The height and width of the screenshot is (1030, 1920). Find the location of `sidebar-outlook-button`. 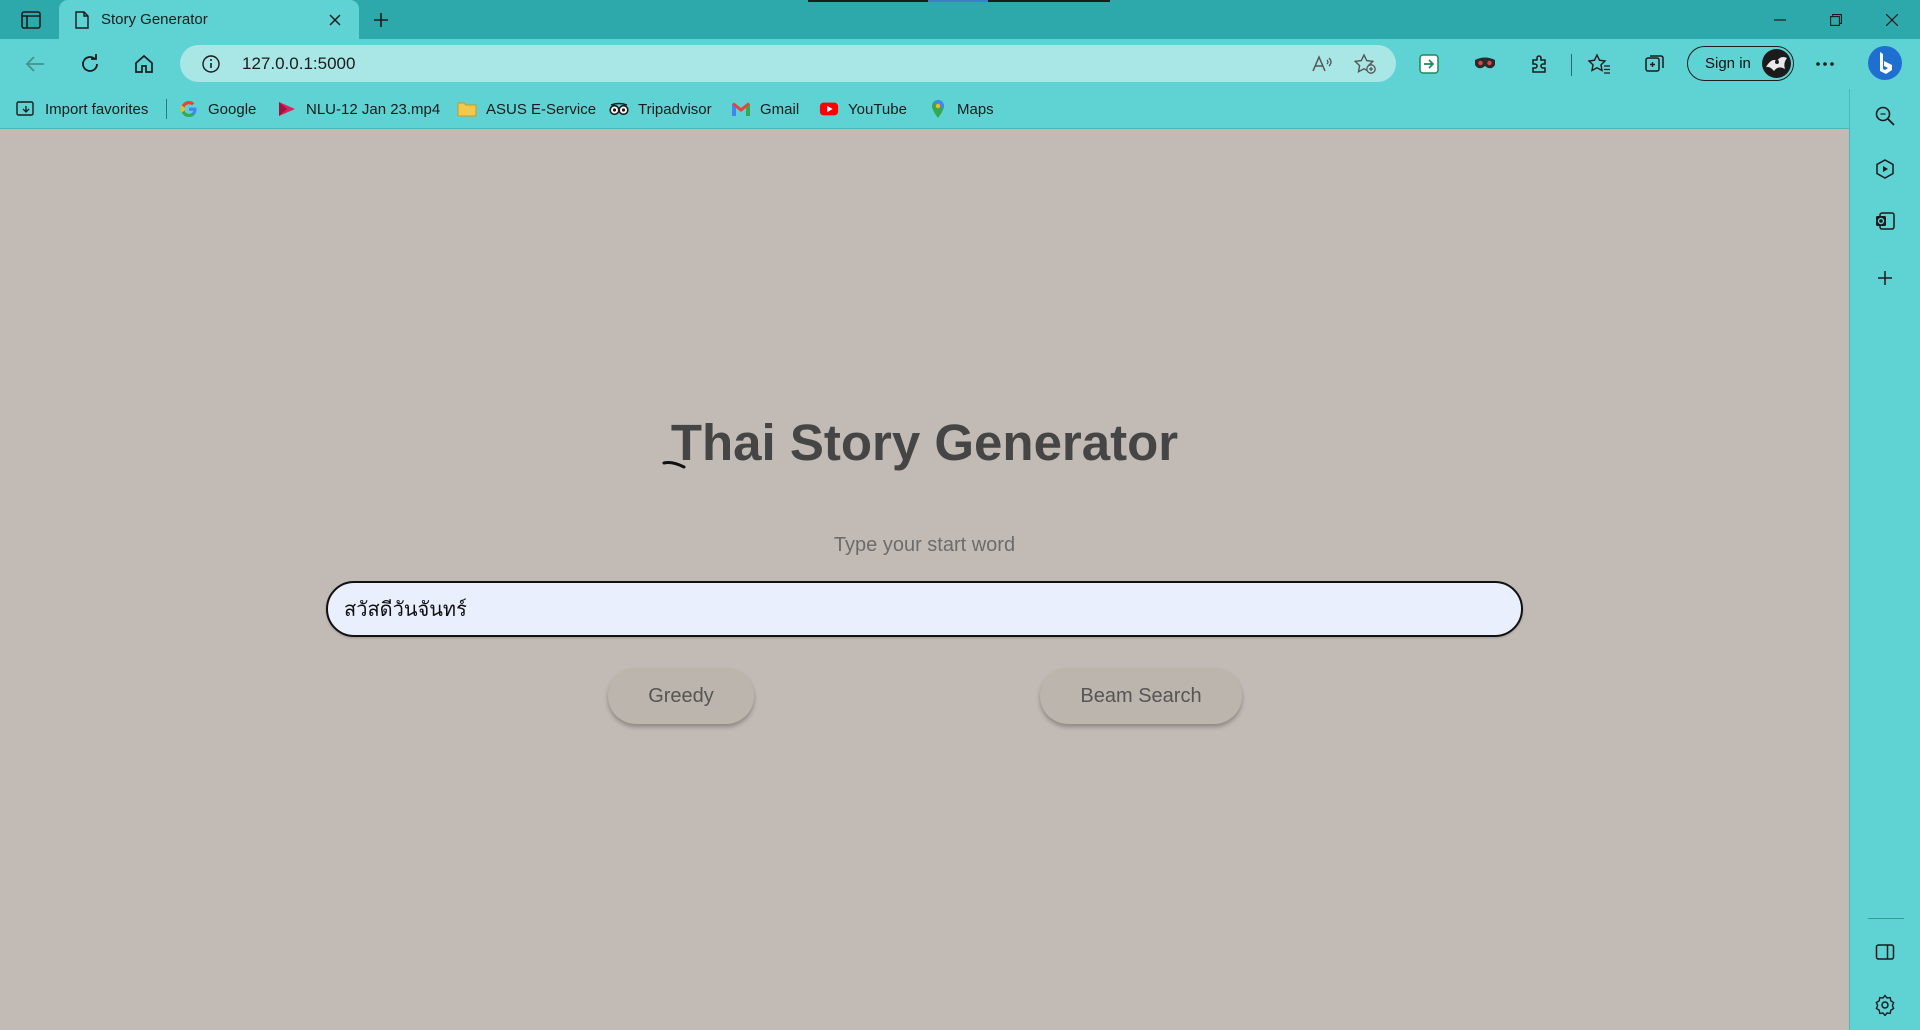

sidebar-outlook-button is located at coordinates (1885, 221).